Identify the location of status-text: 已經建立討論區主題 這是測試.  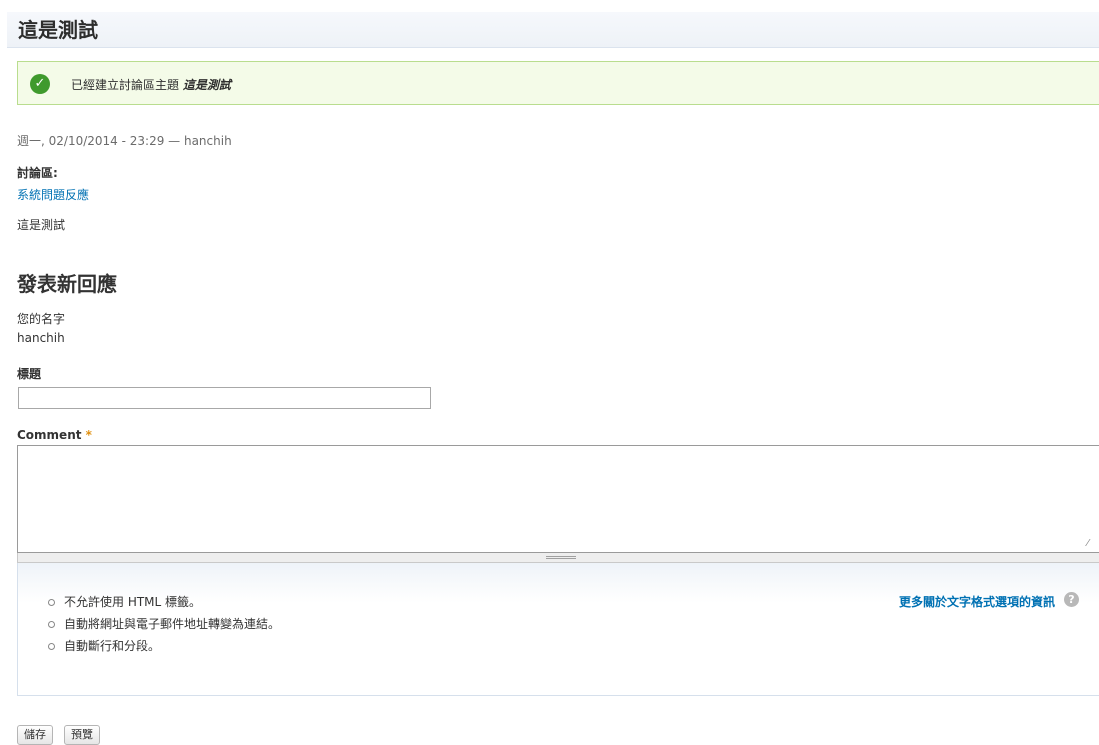
(151, 84).